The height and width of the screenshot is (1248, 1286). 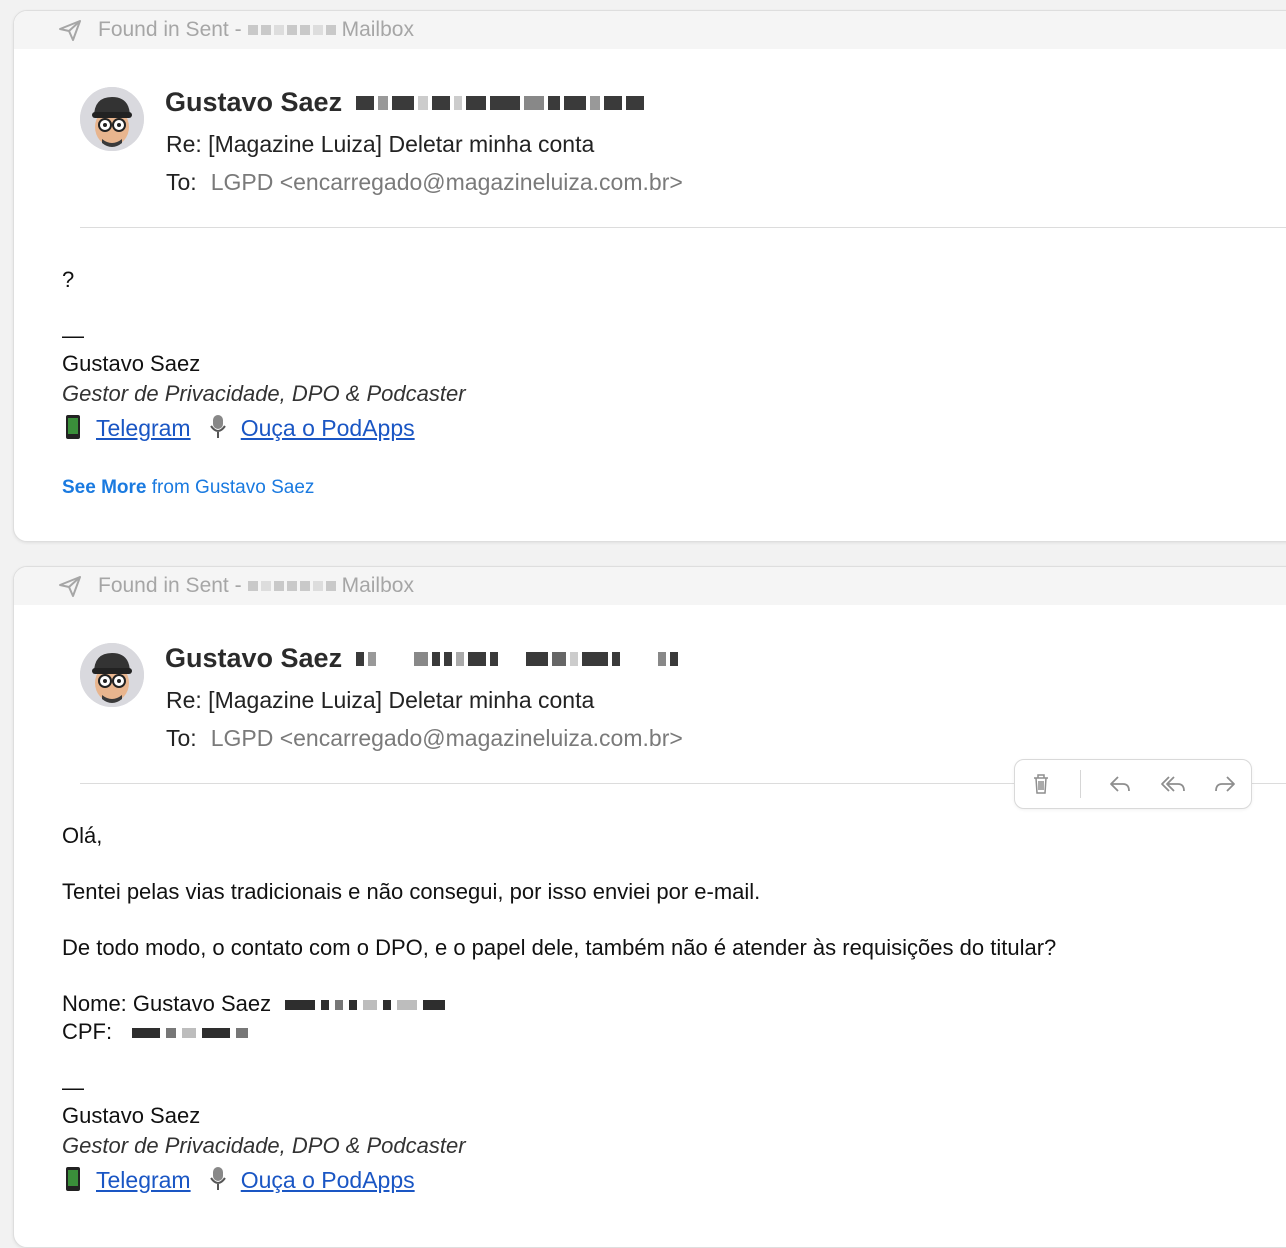 I want to click on header-divider, so click(x=683, y=227).